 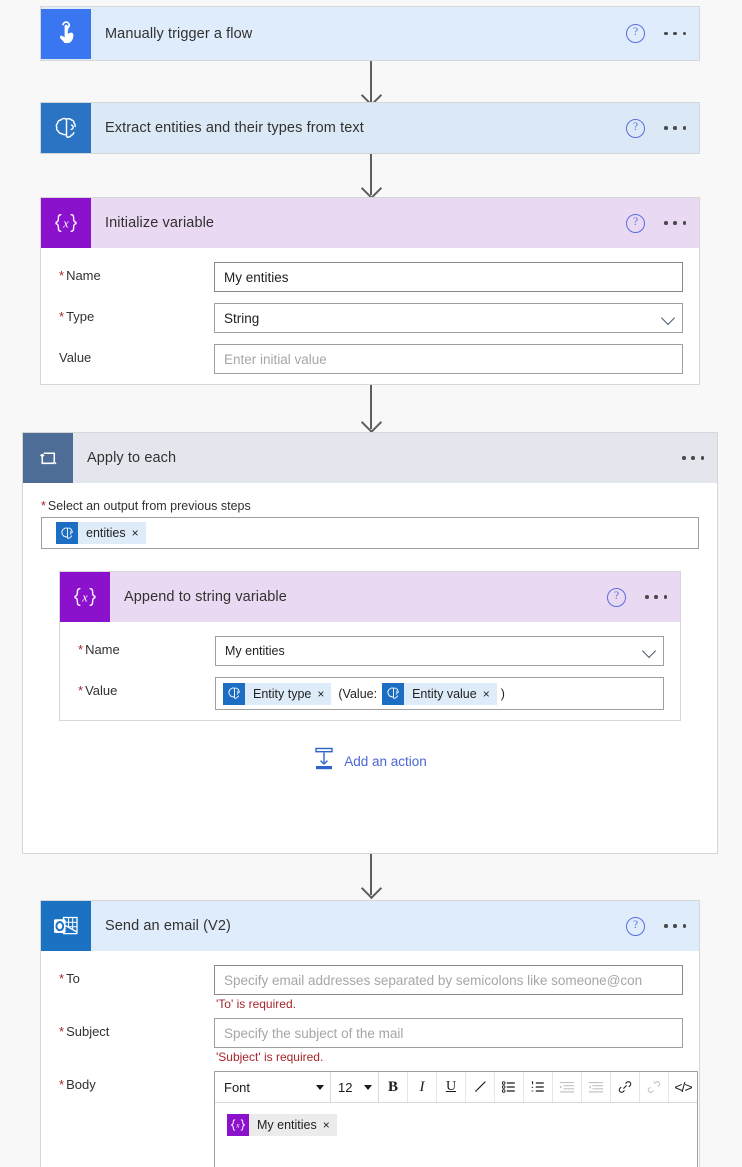 I want to click on indent-button, so click(x=567, y=1087).